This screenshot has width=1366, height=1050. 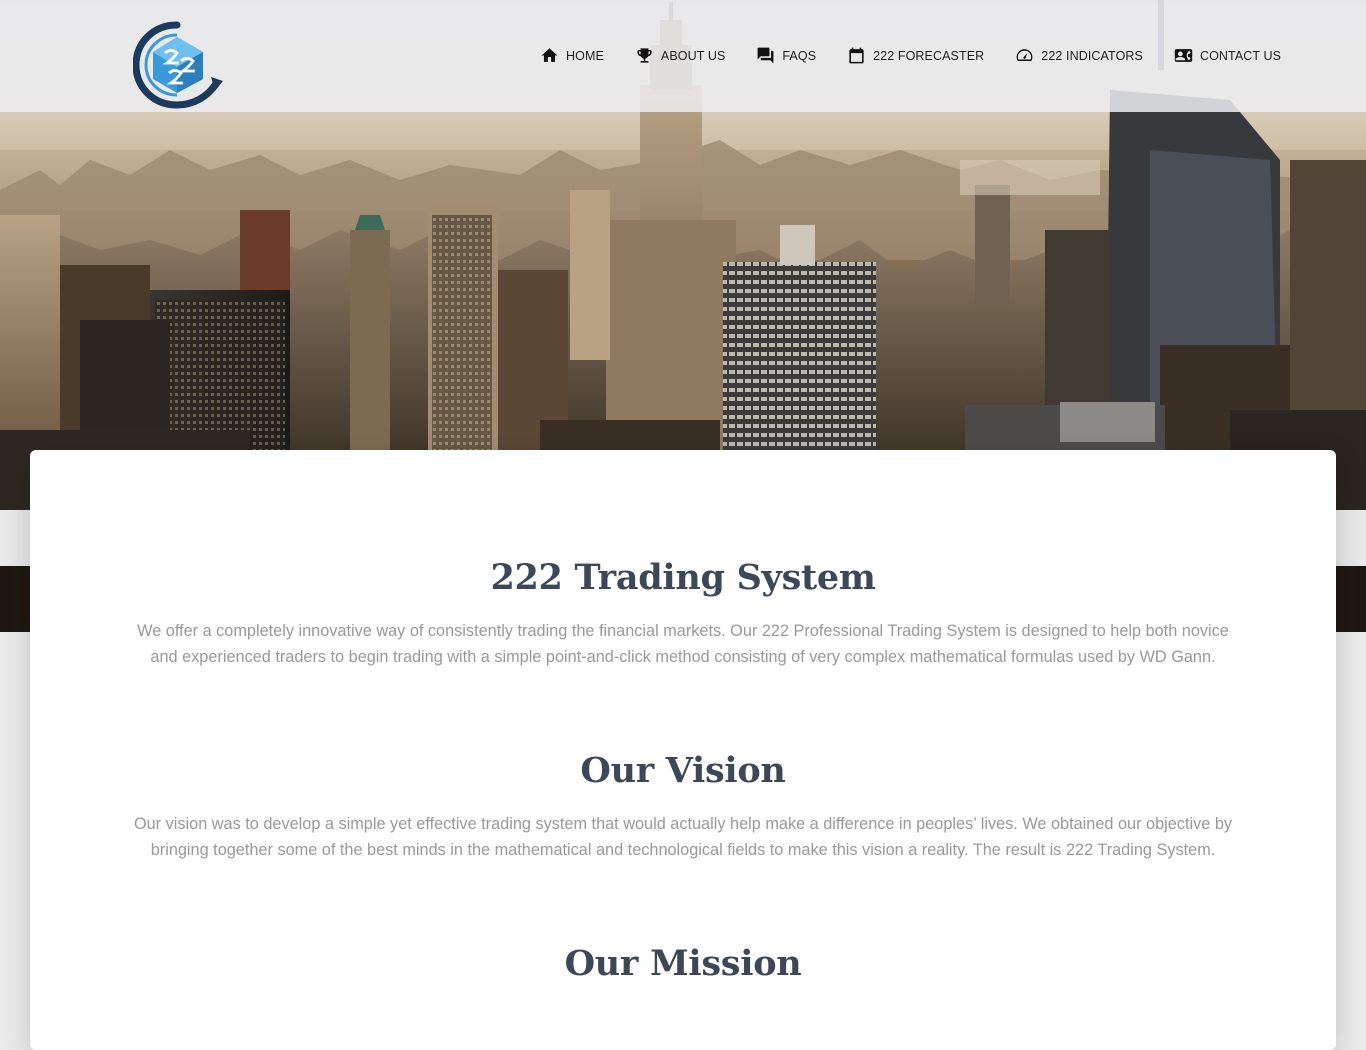 I want to click on nav-item-label: FAQS, so click(x=799, y=55).